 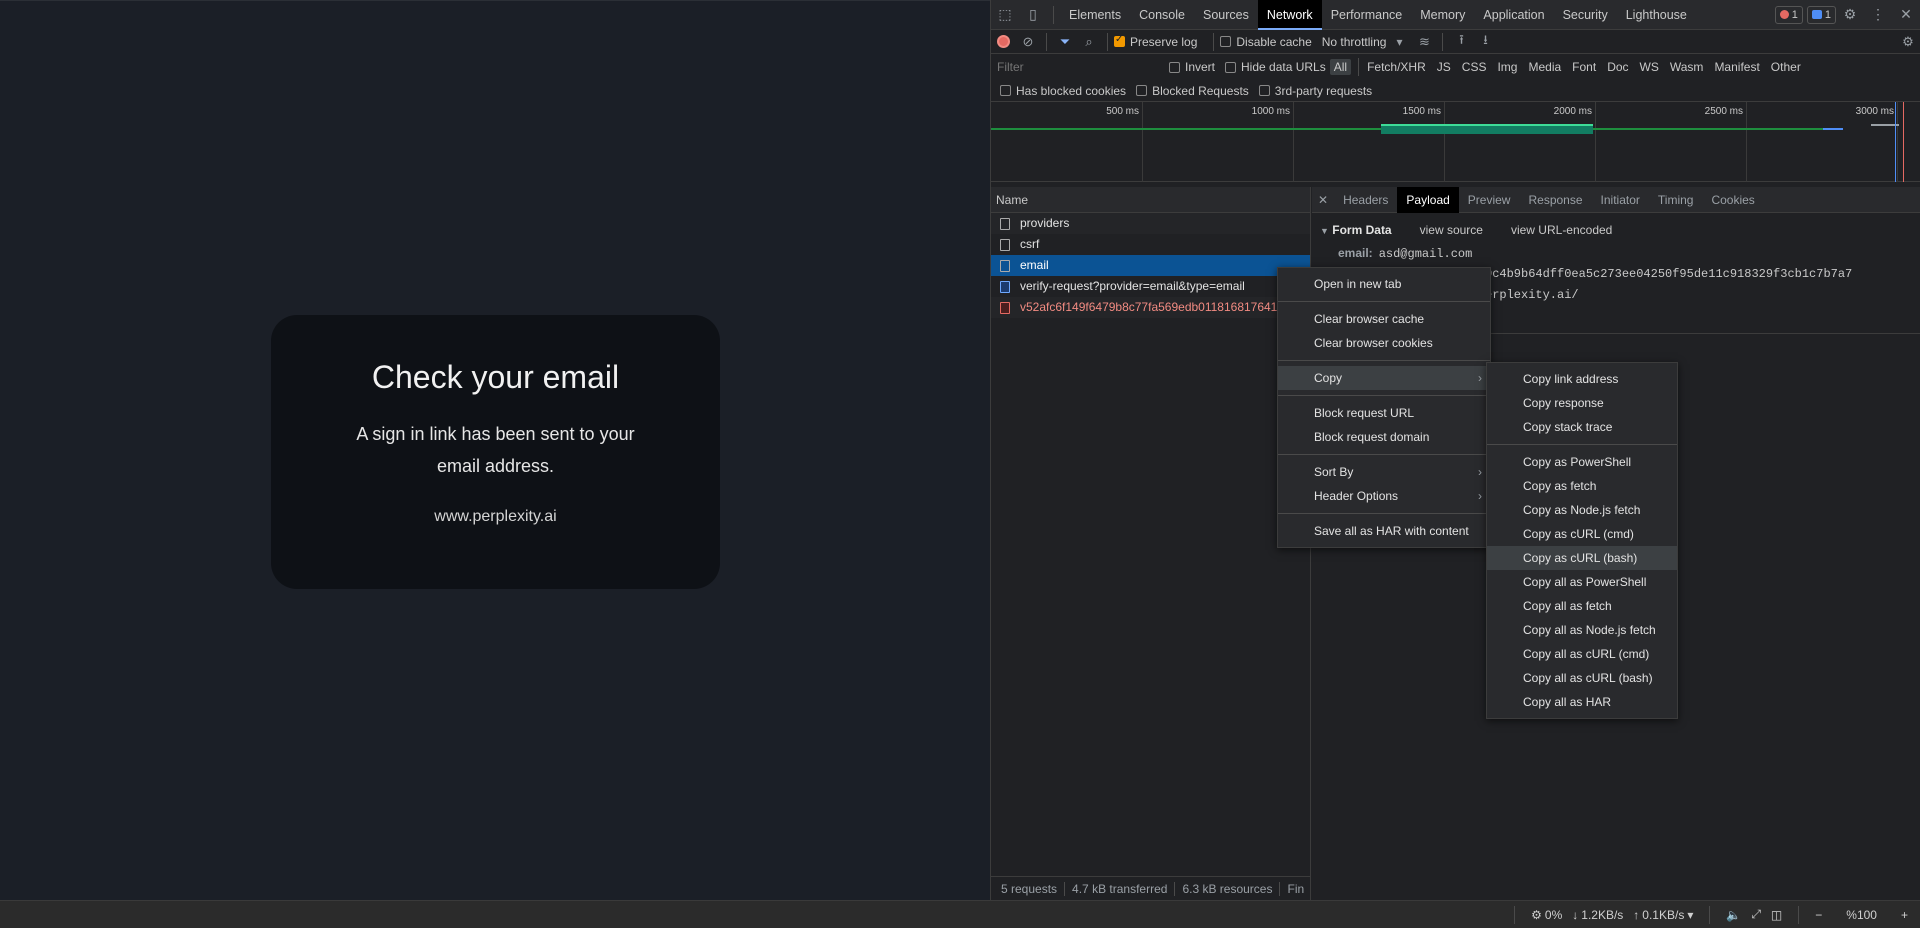 What do you see at coordinates (1028, 42) in the screenshot?
I see `clear-icon: ⊘` at bounding box center [1028, 42].